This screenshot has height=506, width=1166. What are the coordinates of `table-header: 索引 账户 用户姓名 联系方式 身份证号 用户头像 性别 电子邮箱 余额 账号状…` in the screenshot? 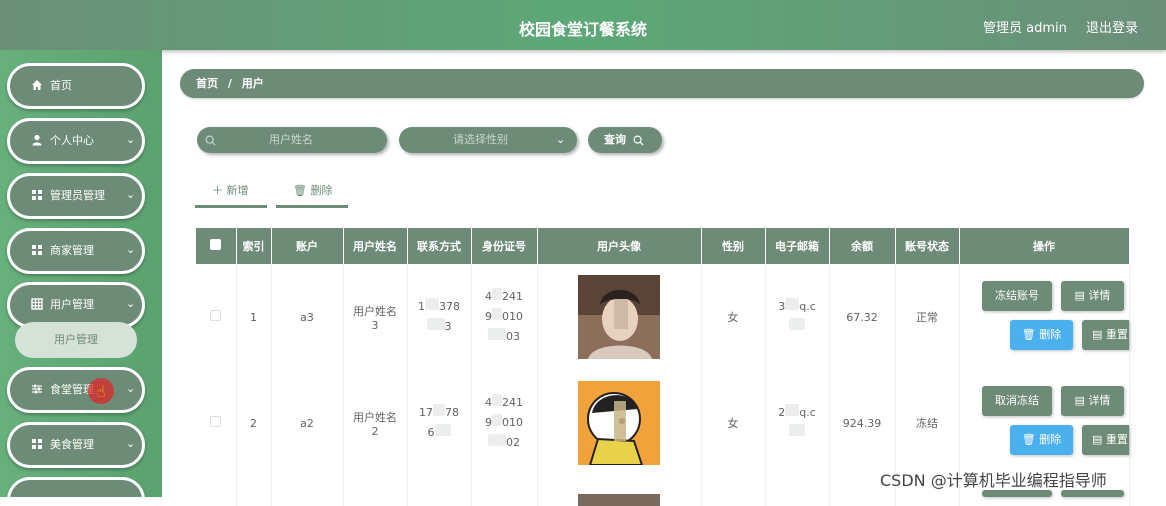 It's located at (663, 246).